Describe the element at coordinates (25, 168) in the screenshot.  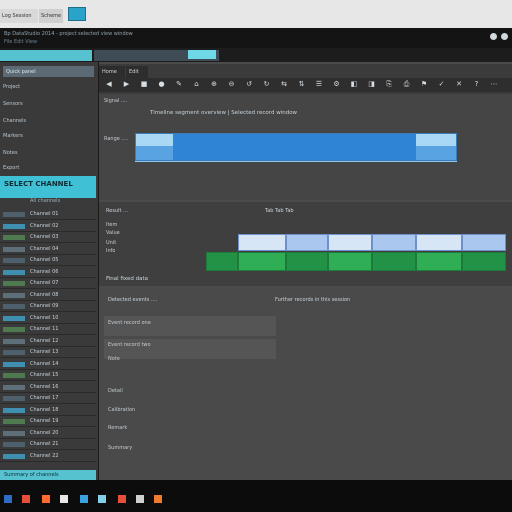
I see `sidebar-item-export: Export` at that location.